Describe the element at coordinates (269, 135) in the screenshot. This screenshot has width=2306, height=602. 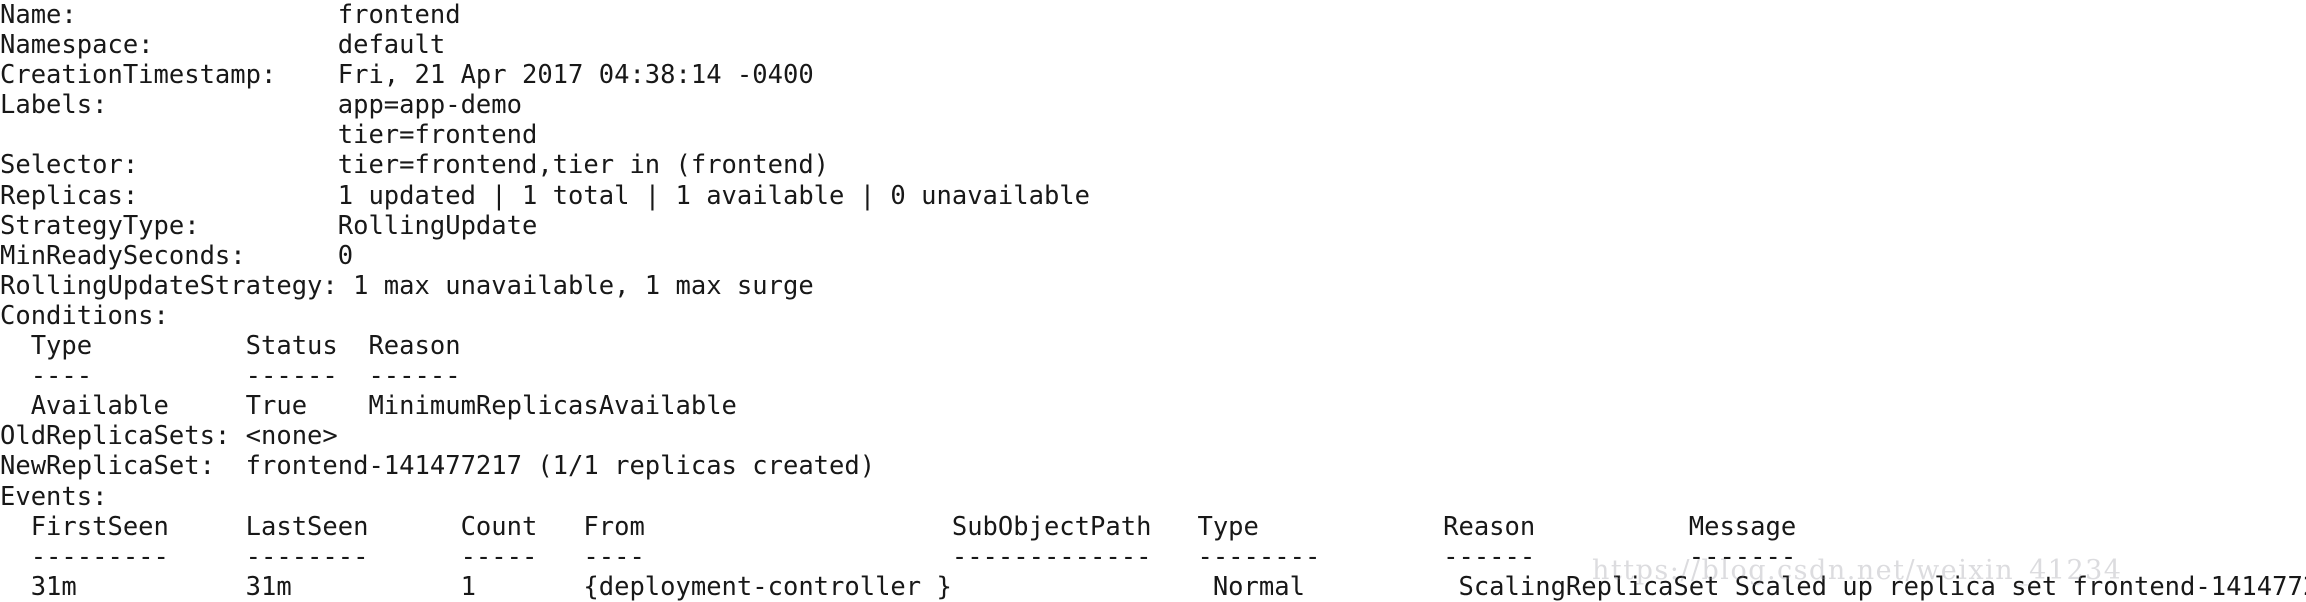
I see `field-continuation-line: tier=frontend` at that location.